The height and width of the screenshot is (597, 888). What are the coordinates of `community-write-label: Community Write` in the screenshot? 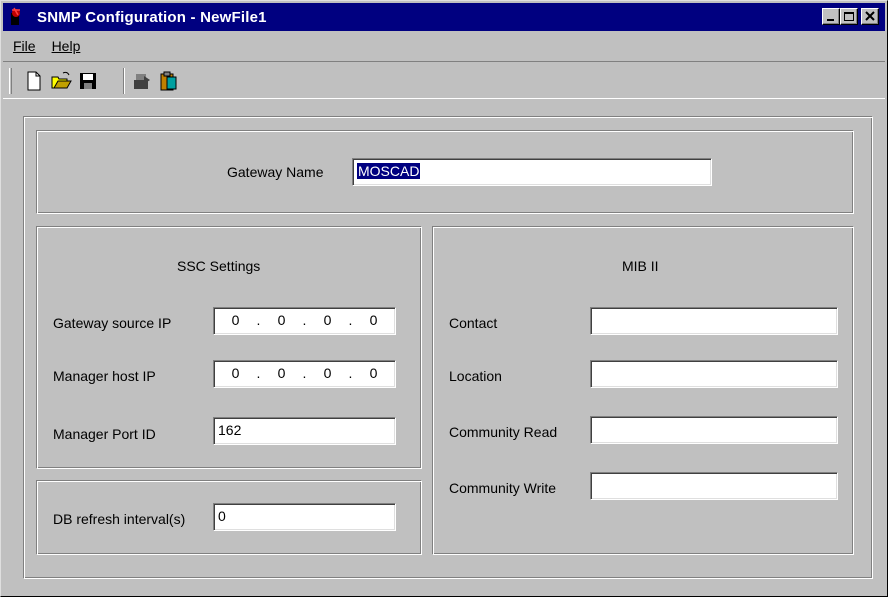 It's located at (503, 488).